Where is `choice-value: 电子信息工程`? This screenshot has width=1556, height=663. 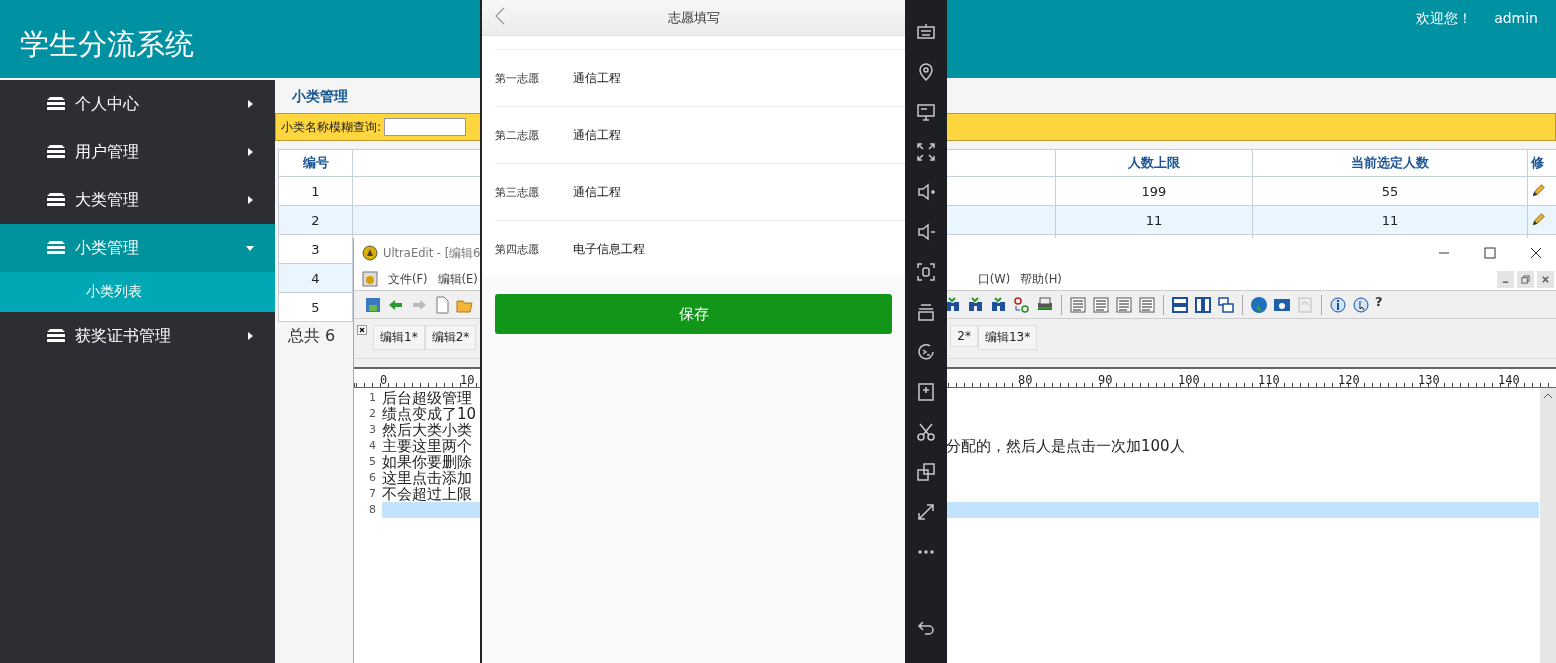 choice-value: 电子信息工程 is located at coordinates (609, 249).